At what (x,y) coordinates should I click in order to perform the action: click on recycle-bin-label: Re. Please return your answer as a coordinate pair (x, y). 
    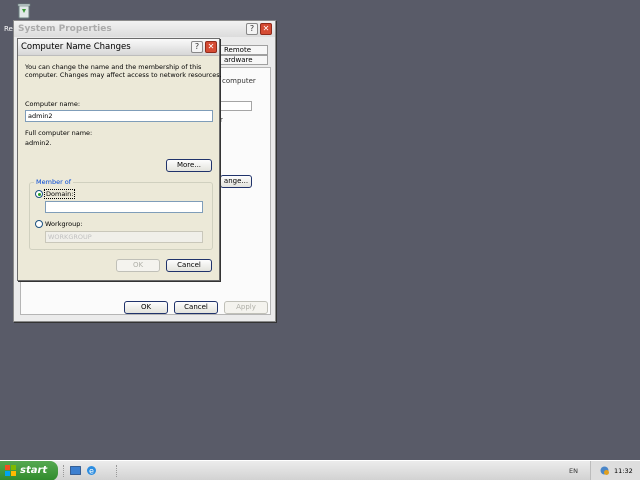
    Looking at the image, I should click on (8, 29).